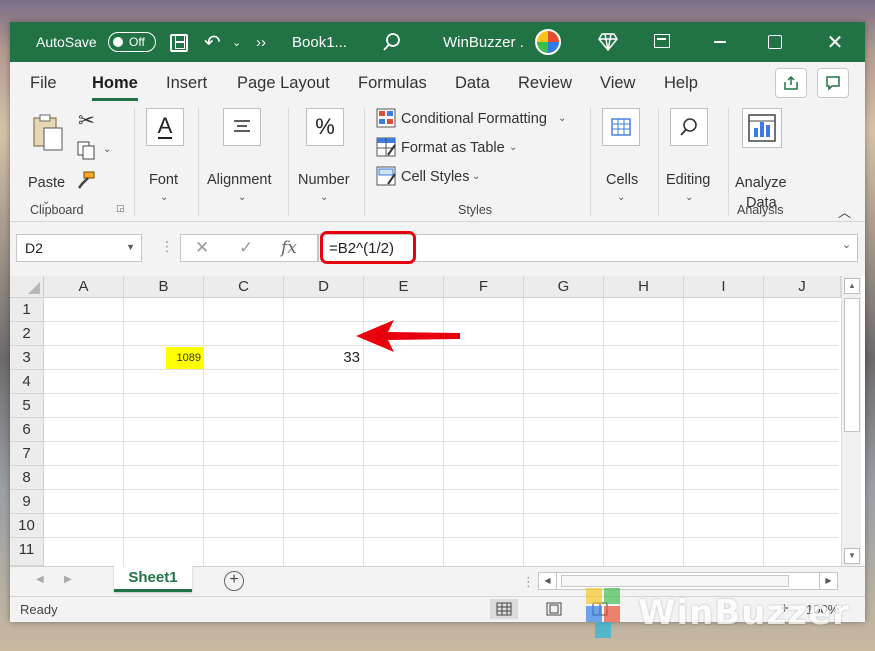 This screenshot has height=651, width=875. Describe the element at coordinates (476, 176) in the screenshot. I see `cell-styles-dropdown-icon: ⌄` at that location.